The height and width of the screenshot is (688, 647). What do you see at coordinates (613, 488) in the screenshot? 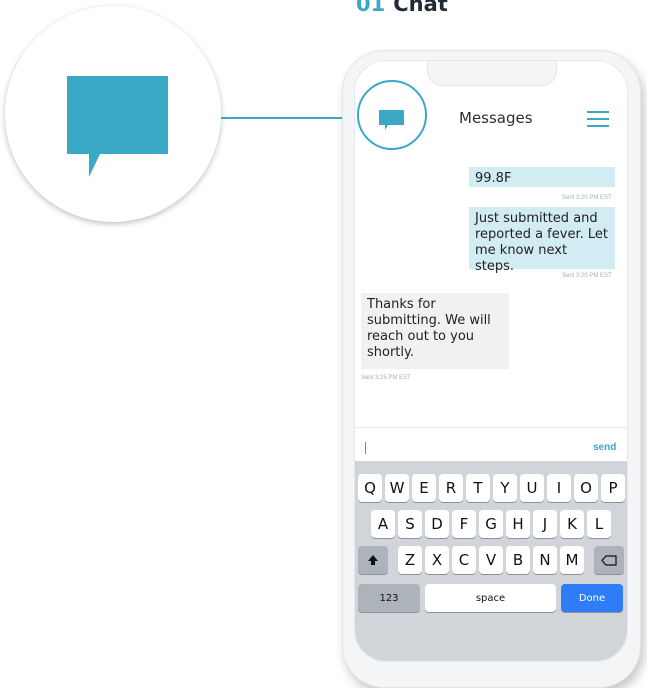
I see `key-p: P` at bounding box center [613, 488].